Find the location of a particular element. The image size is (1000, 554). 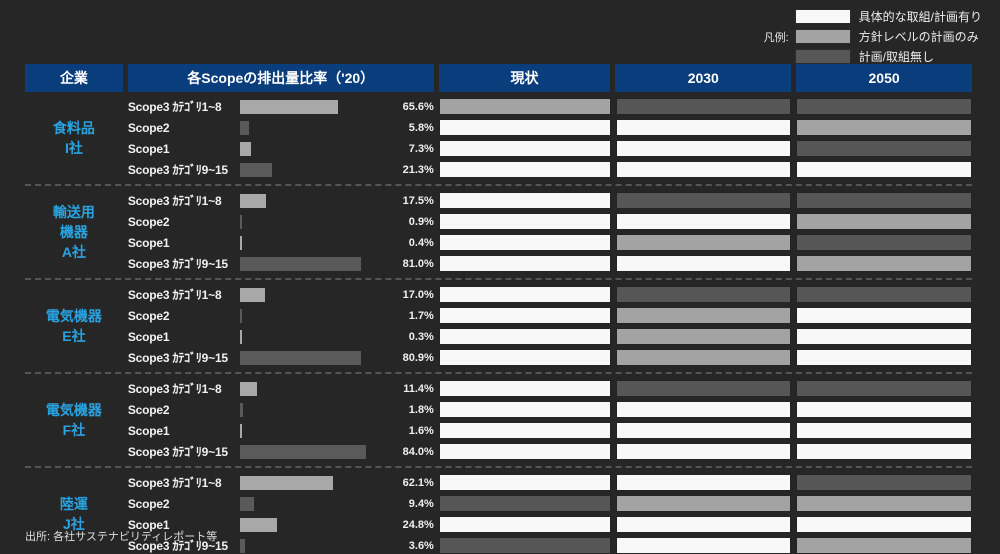

scope-row: Scope3 ｶﾃｺﾞﾘ9~15 81.0% is located at coordinates (281, 263).